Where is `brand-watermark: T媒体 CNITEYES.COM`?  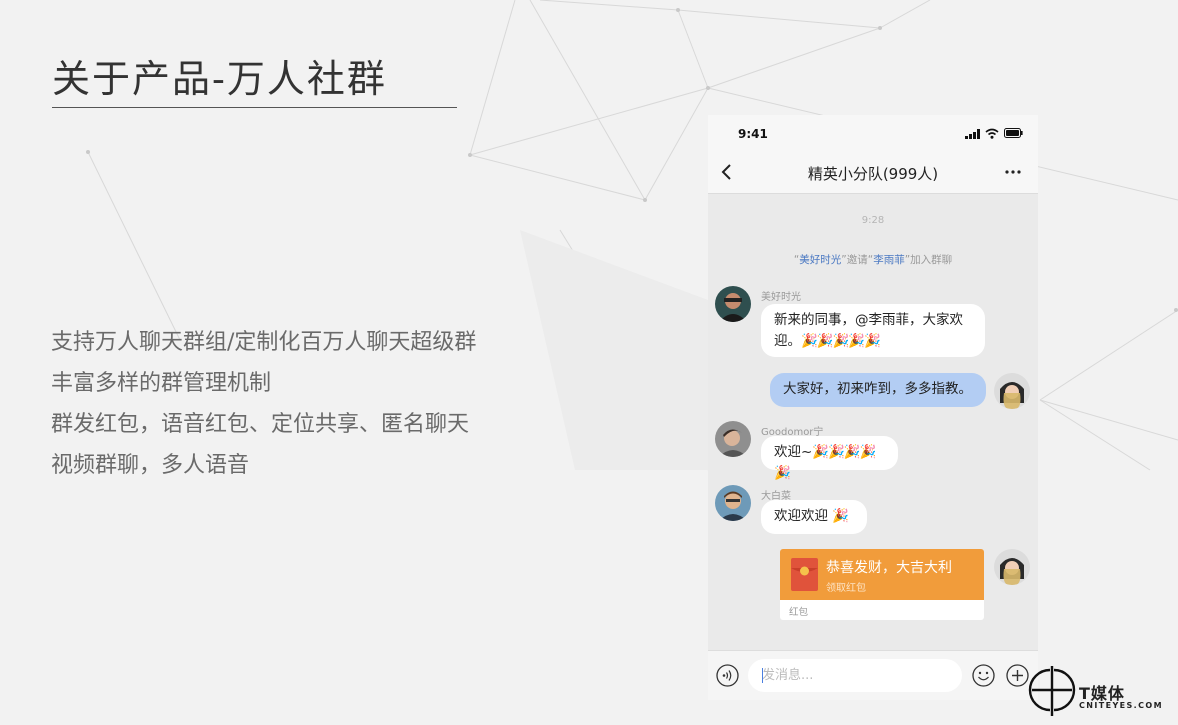 brand-watermark: T媒体 CNITEYES.COM is located at coordinates (1103, 692).